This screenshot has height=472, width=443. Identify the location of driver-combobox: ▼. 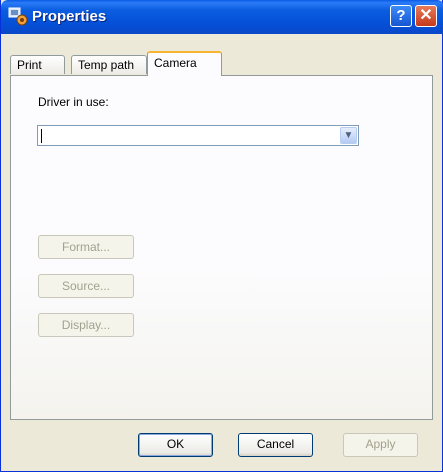
(198, 135).